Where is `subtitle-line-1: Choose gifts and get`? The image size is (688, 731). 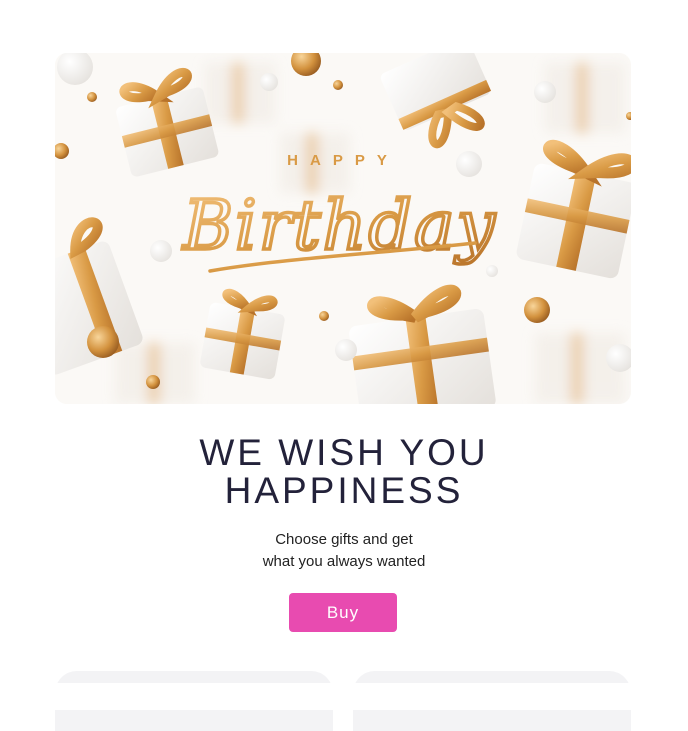 subtitle-line-1: Choose gifts and get is located at coordinates (344, 539).